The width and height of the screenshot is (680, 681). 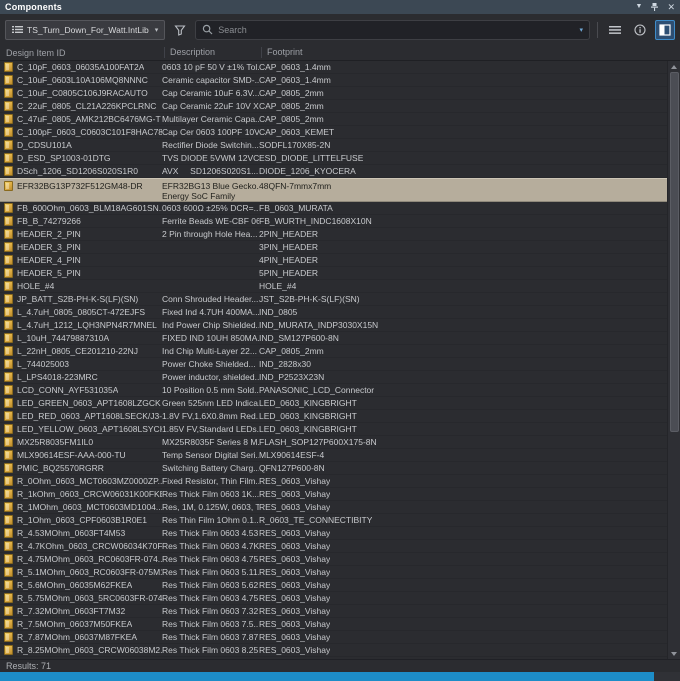 I want to click on table-row: HOLE_#4 HOLE_#4, so click(x=333, y=286).